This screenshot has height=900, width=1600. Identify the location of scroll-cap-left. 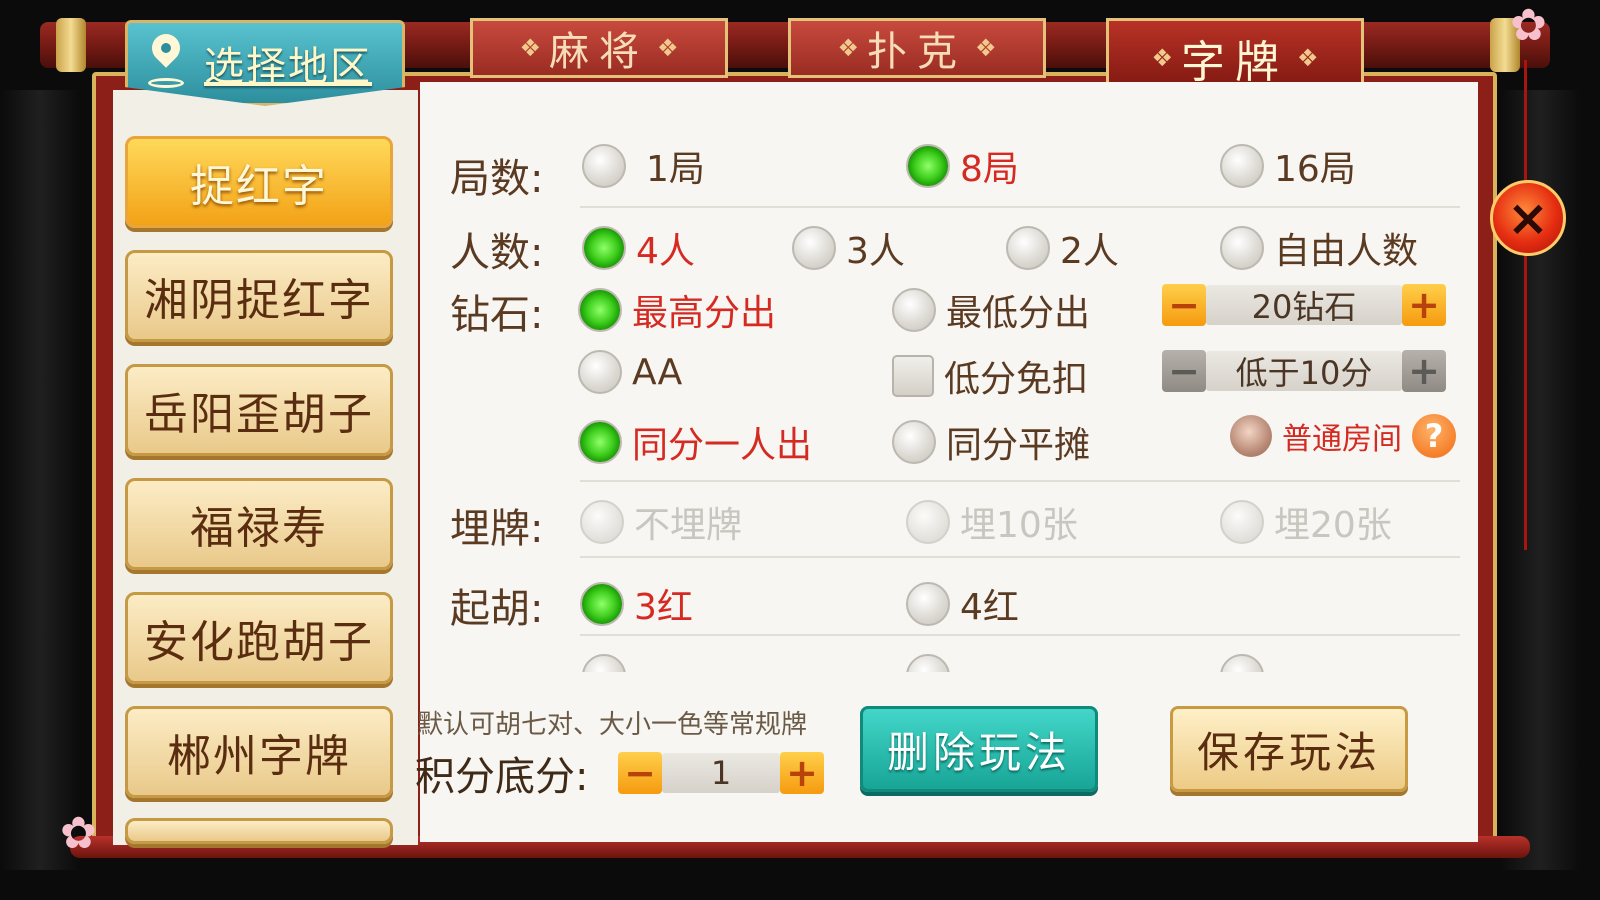
(71, 45).